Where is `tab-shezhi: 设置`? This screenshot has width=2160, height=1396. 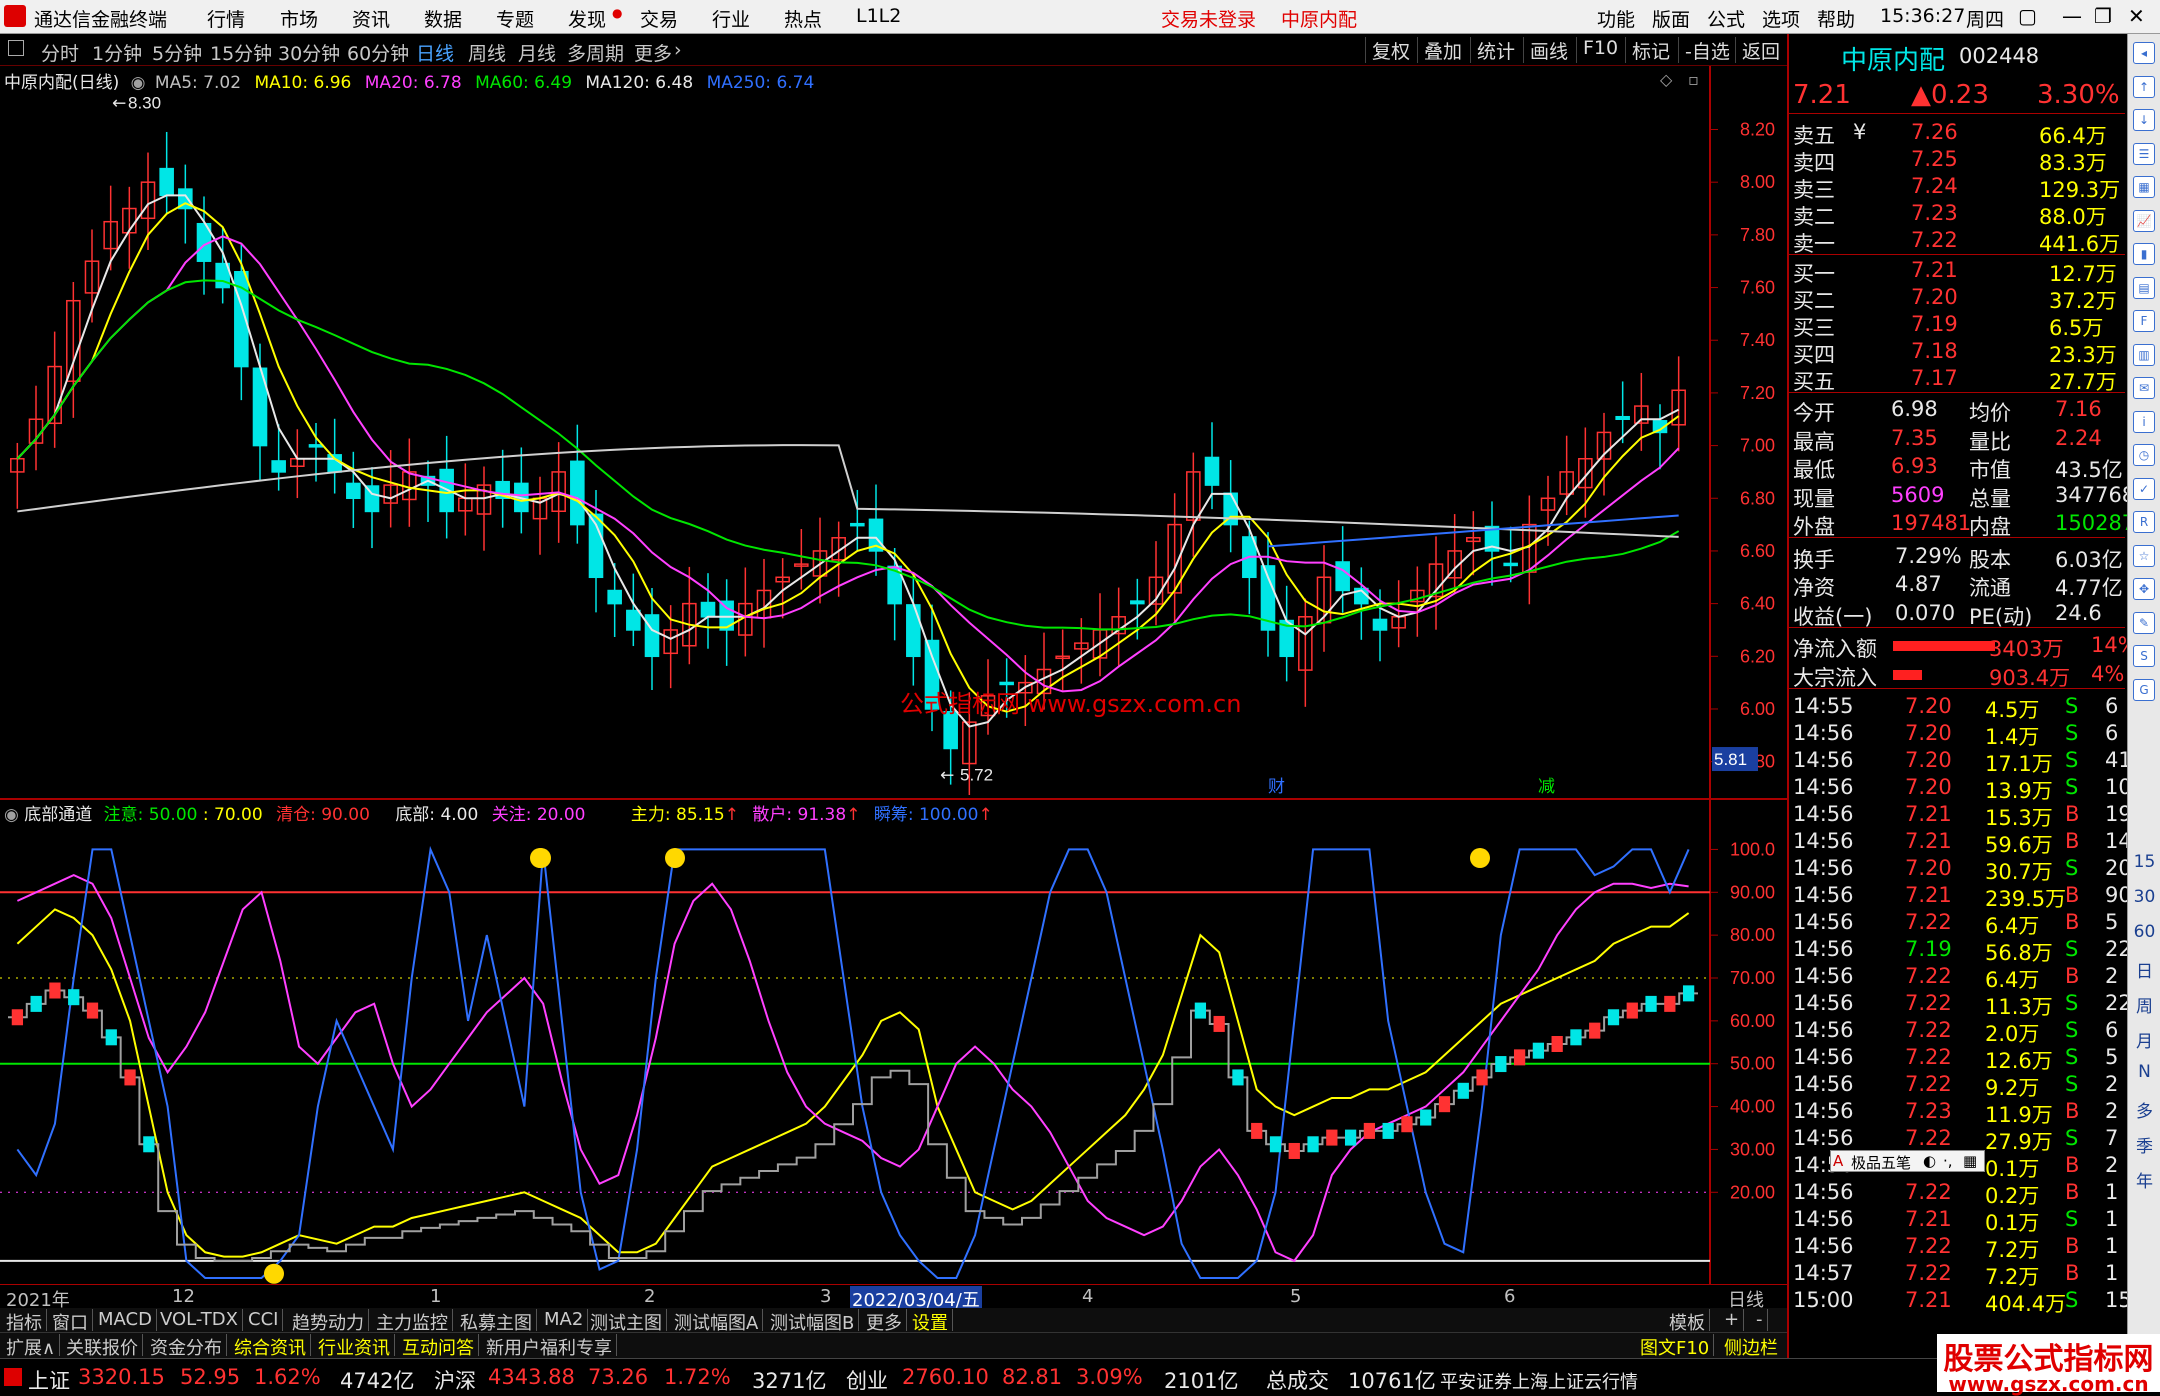 tab-shezhi: 设置 is located at coordinates (930, 1321).